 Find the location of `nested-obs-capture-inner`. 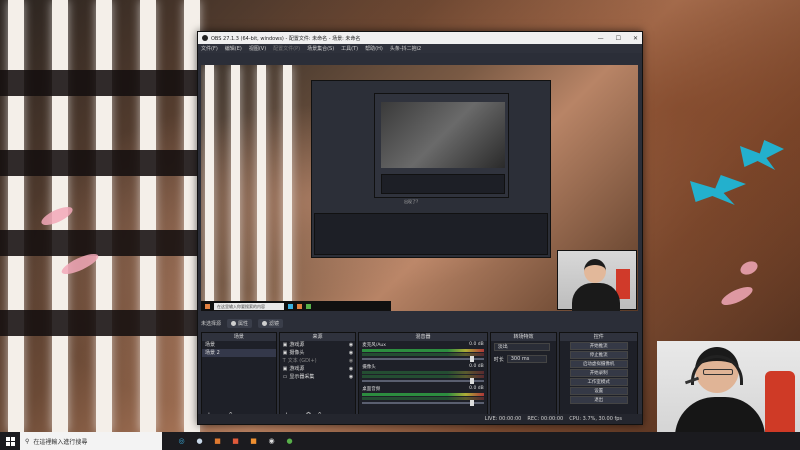

nested-obs-capture-inner is located at coordinates (441, 145).